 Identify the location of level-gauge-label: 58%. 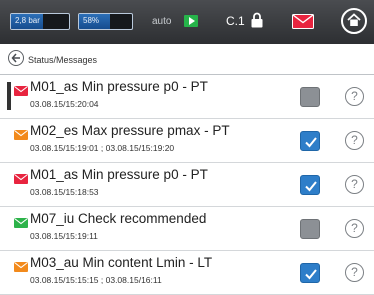
(91, 20).